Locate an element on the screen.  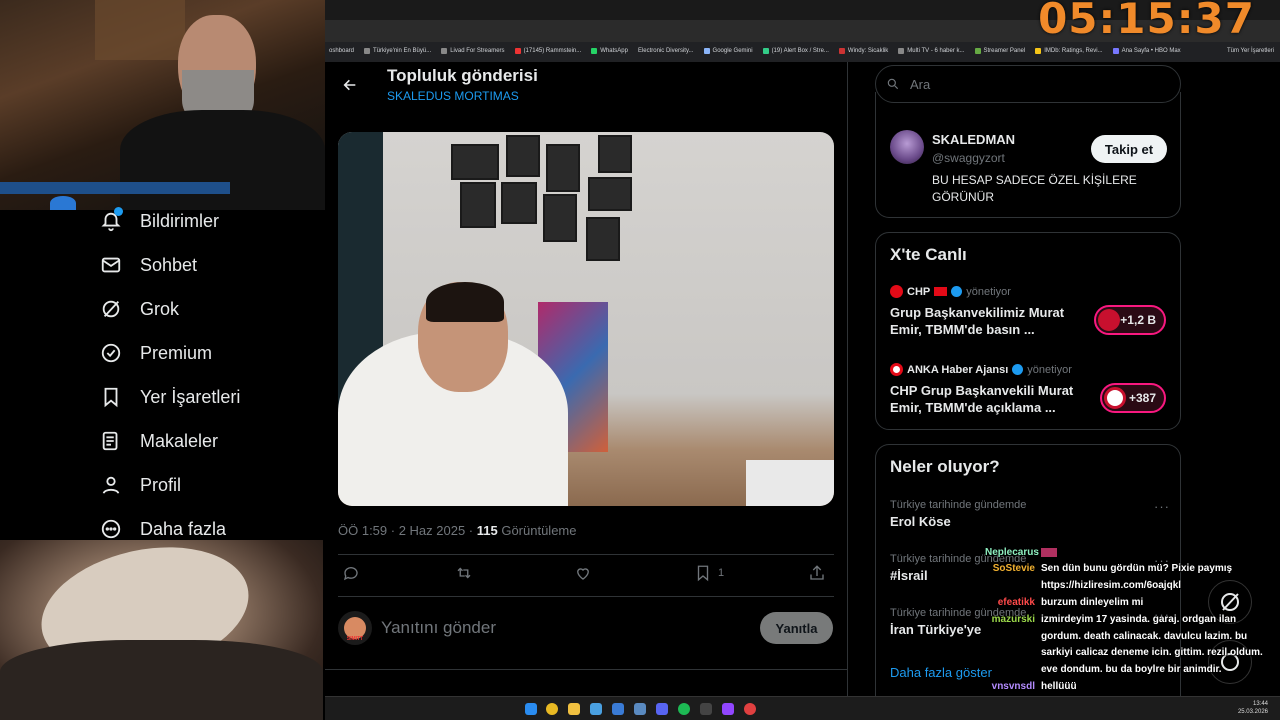
nav-item-bookmarks: Yer İşaretleri is located at coordinates (170, 397).